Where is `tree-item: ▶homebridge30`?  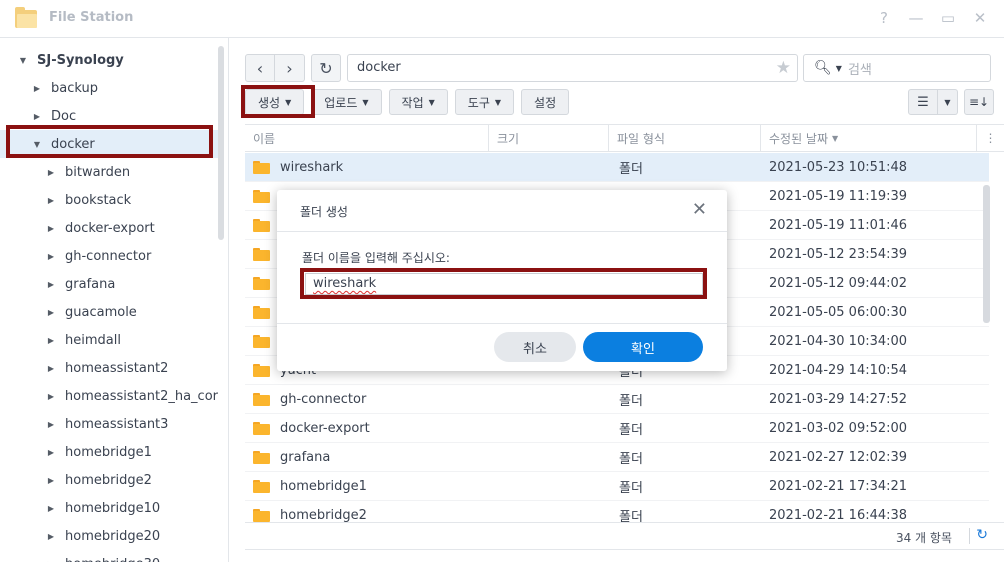 tree-item: ▶homebridge30 is located at coordinates (109, 556).